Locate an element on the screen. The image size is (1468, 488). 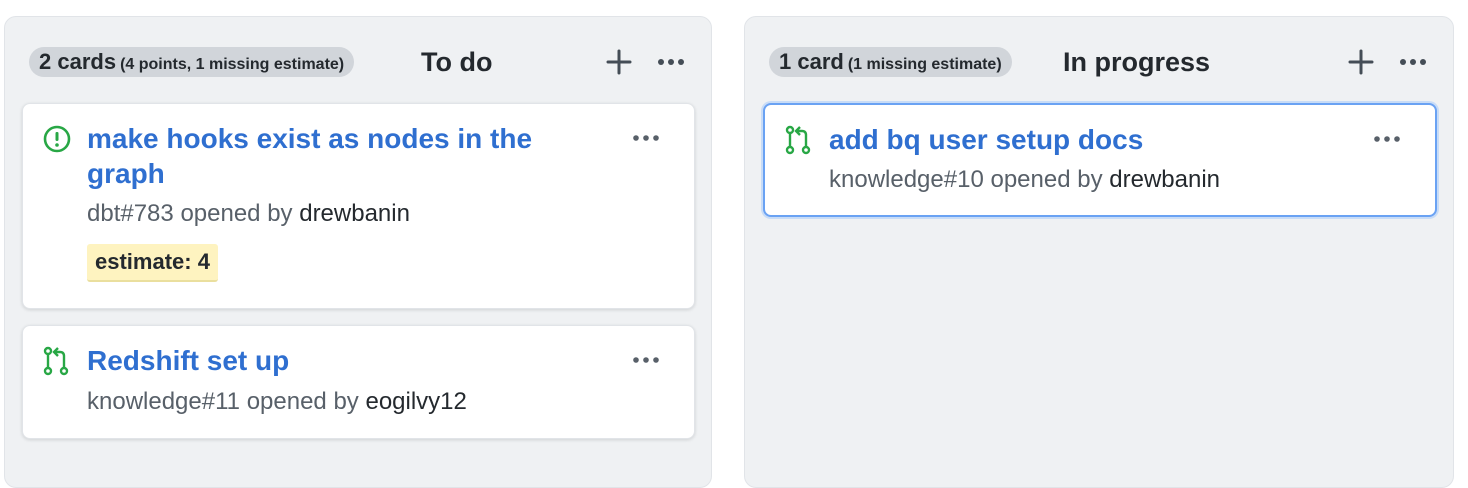
estimate-label: estimate: 4 is located at coordinates (152, 263).